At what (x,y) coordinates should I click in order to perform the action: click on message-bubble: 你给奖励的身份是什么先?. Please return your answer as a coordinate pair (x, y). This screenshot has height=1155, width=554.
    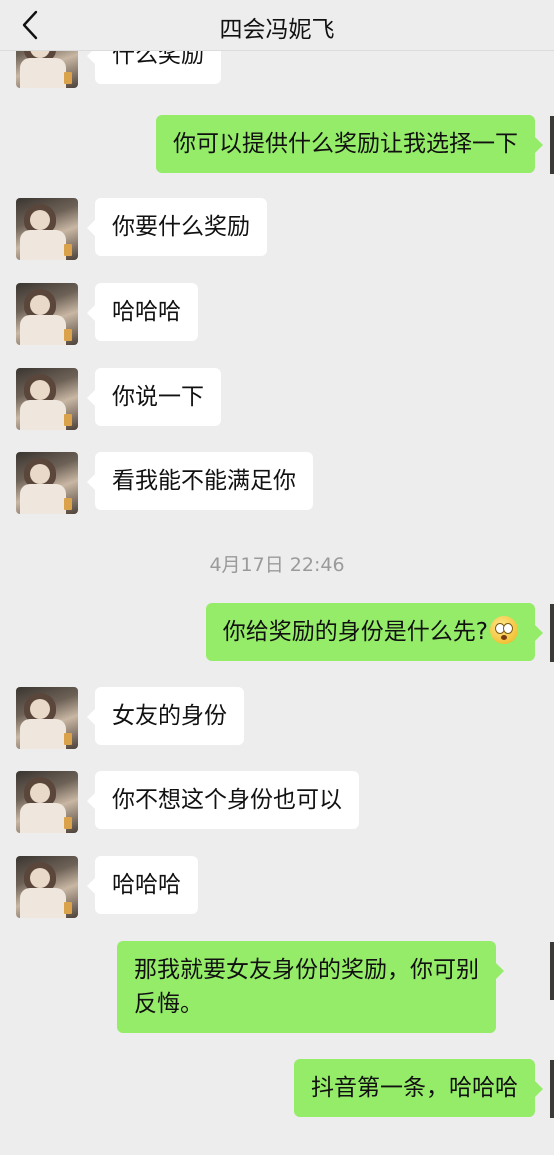
    Looking at the image, I should click on (374, 632).